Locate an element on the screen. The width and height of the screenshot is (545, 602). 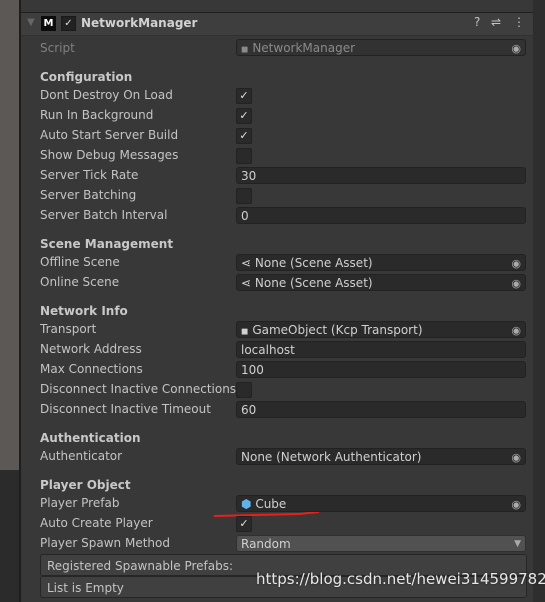
auto-start-checkbox: ✓ is located at coordinates (244, 136).